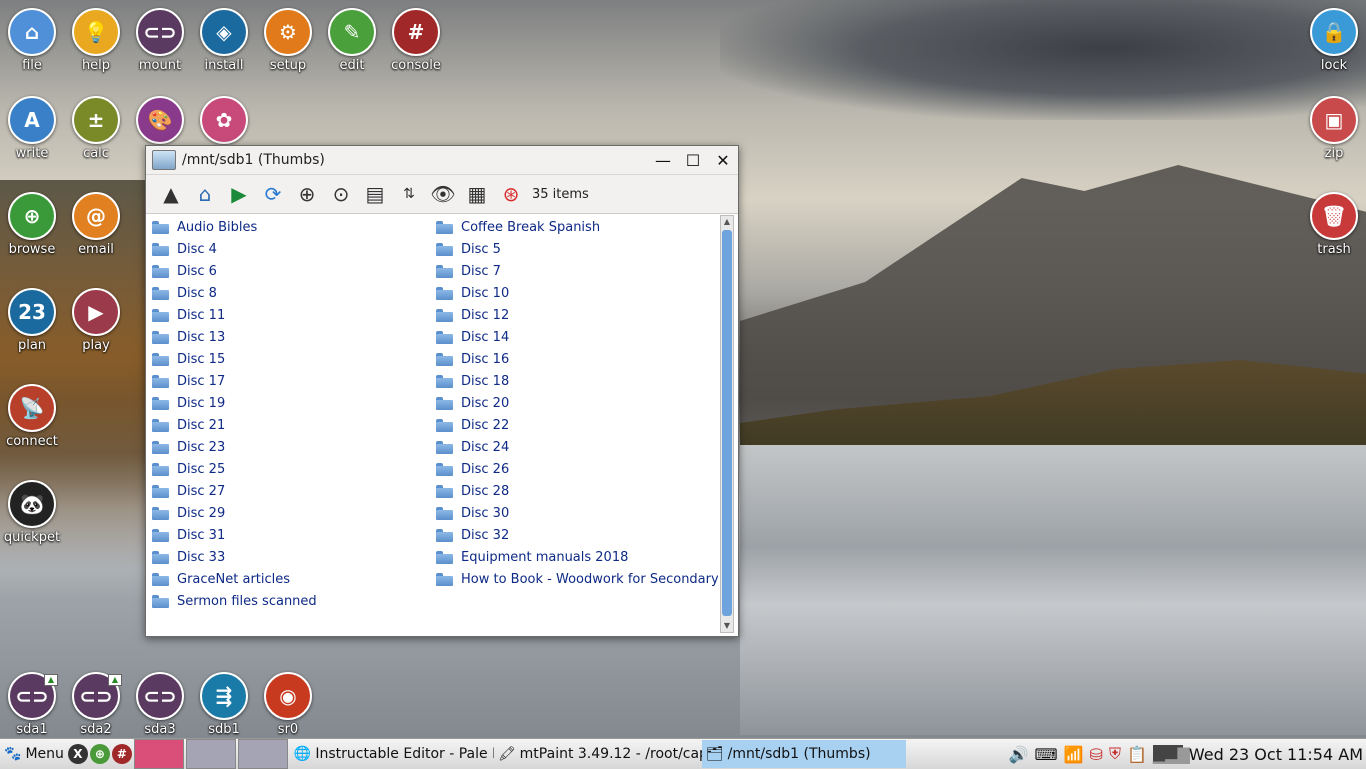  I want to click on folder-item: Disc 10, so click(577, 293).